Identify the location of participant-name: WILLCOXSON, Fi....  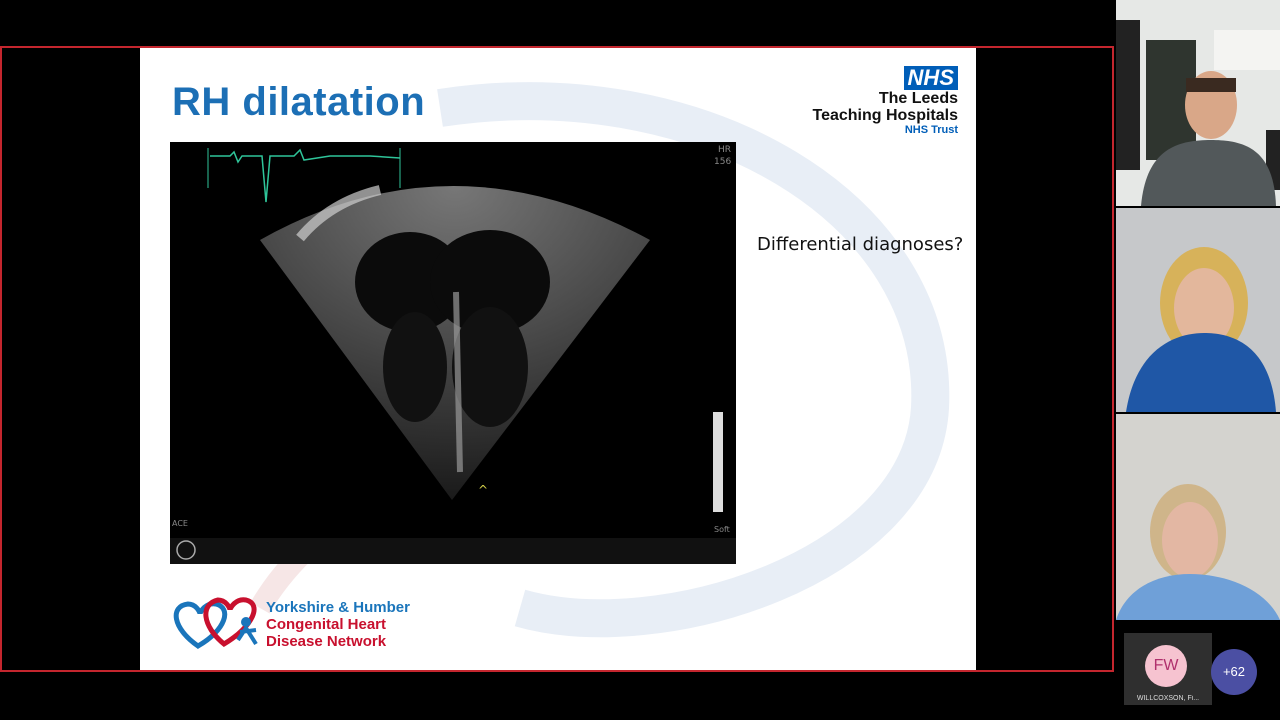
(1168, 698).